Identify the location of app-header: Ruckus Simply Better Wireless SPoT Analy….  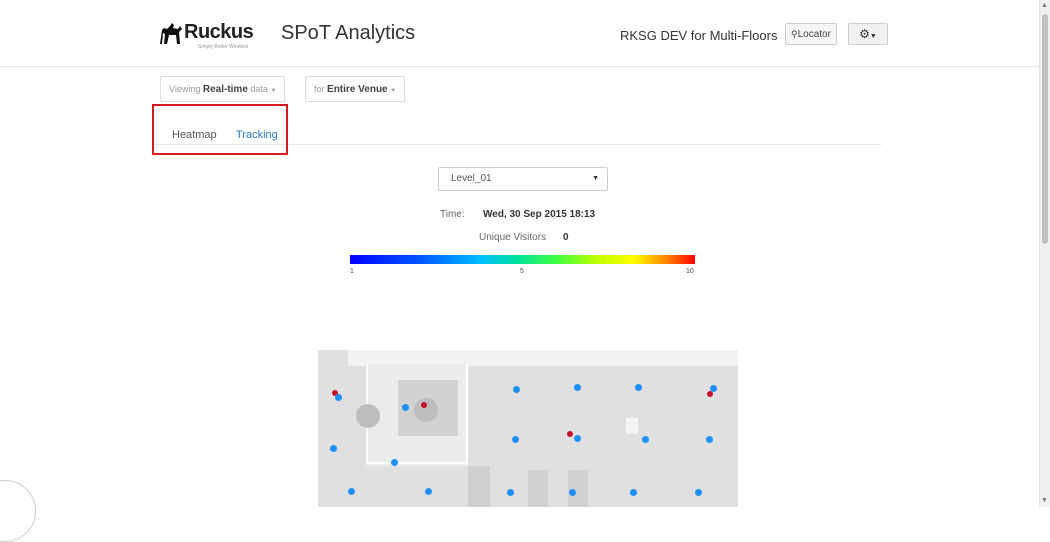
(520, 33).